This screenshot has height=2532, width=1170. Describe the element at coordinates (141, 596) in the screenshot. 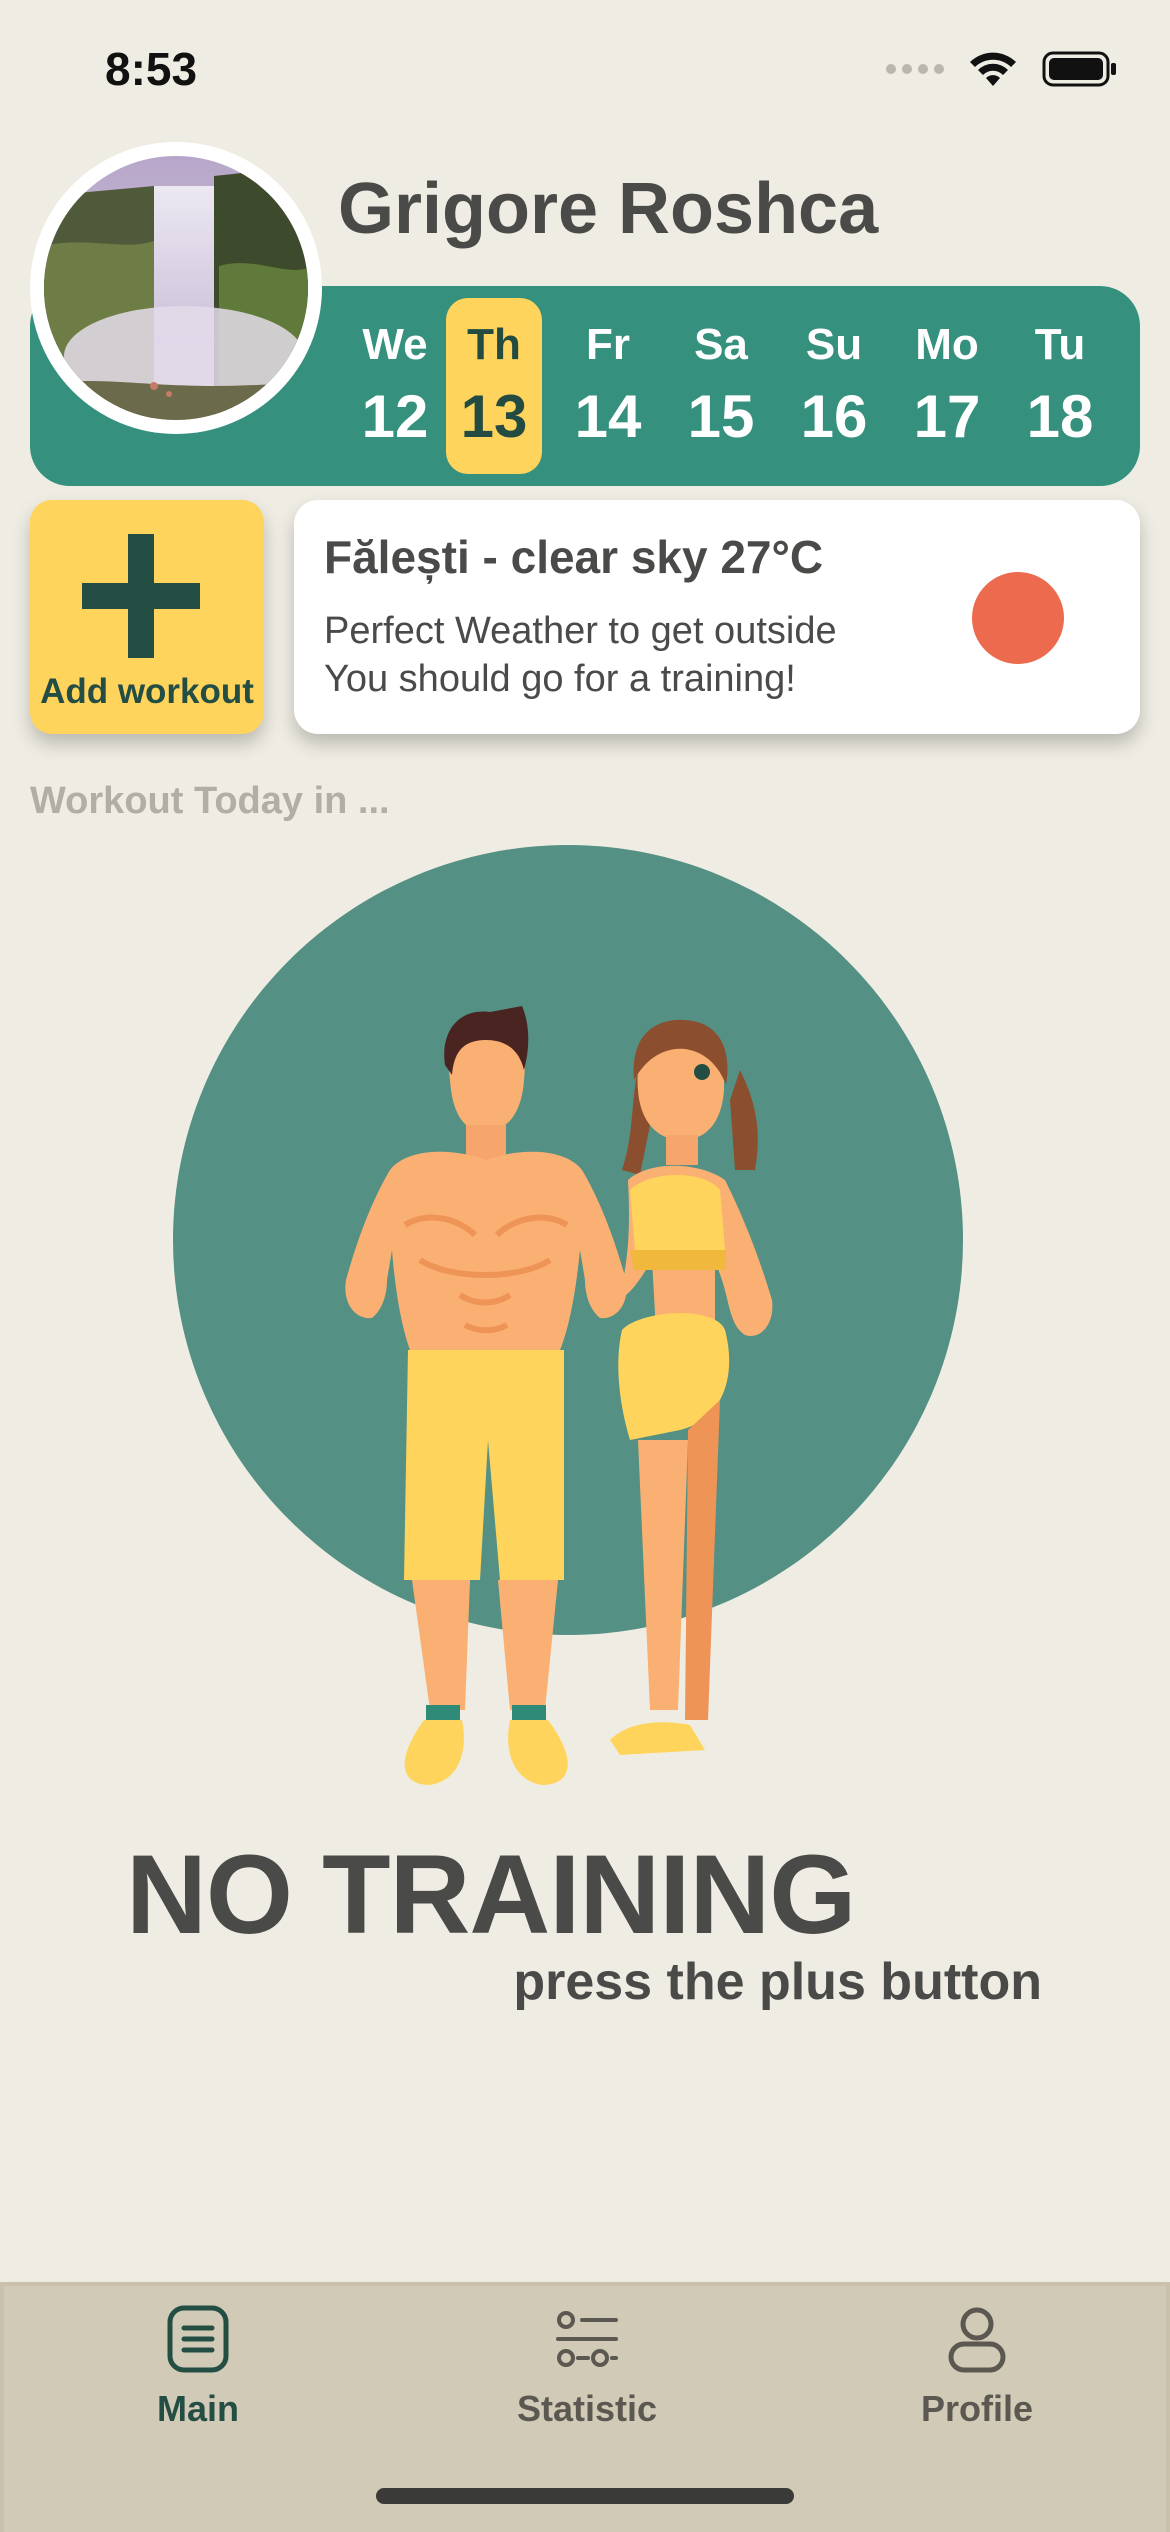

I see `plus-icon` at that location.